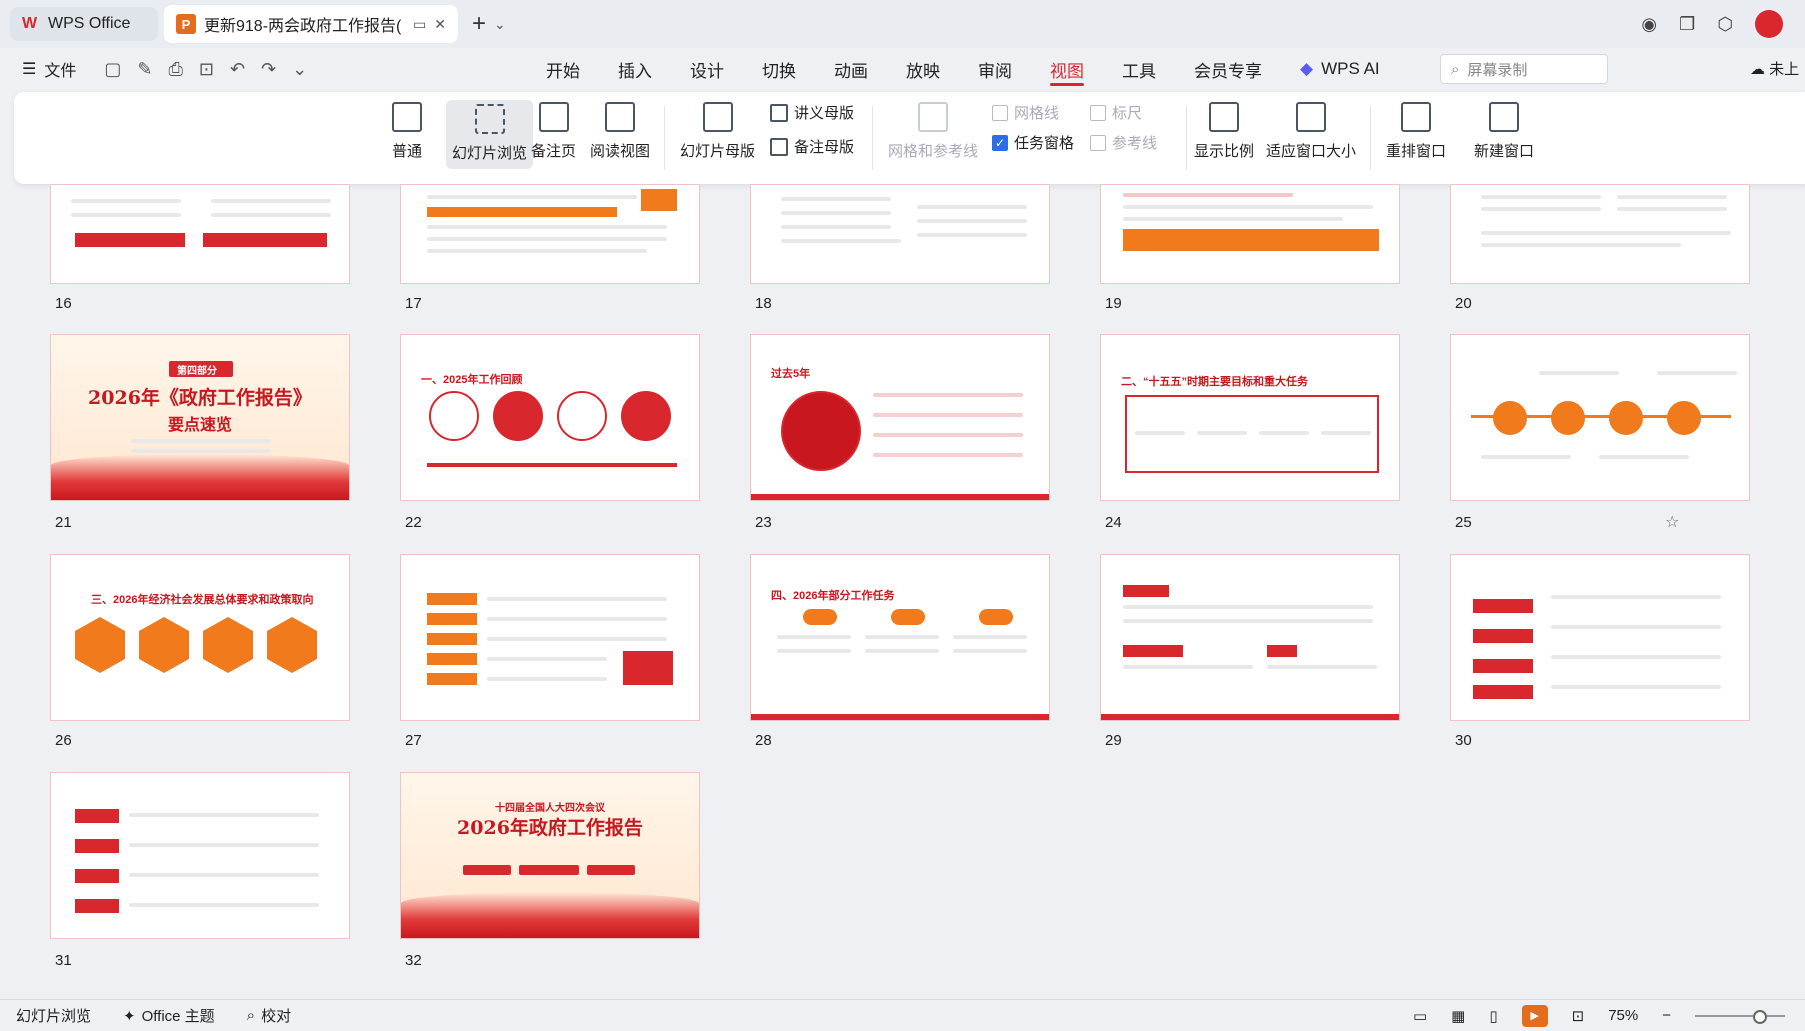  I want to click on reading-view-icon: ▯, so click(1493, 1016).